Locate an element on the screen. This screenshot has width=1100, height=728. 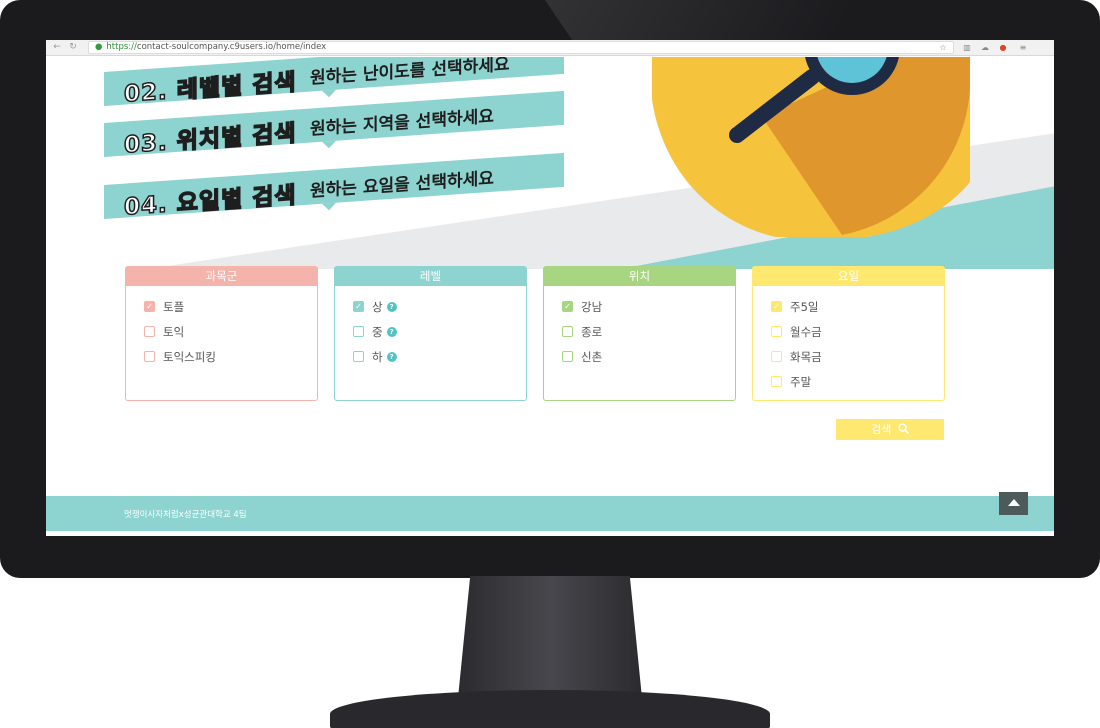
filter-option-label: 상 is located at coordinates (377, 306).